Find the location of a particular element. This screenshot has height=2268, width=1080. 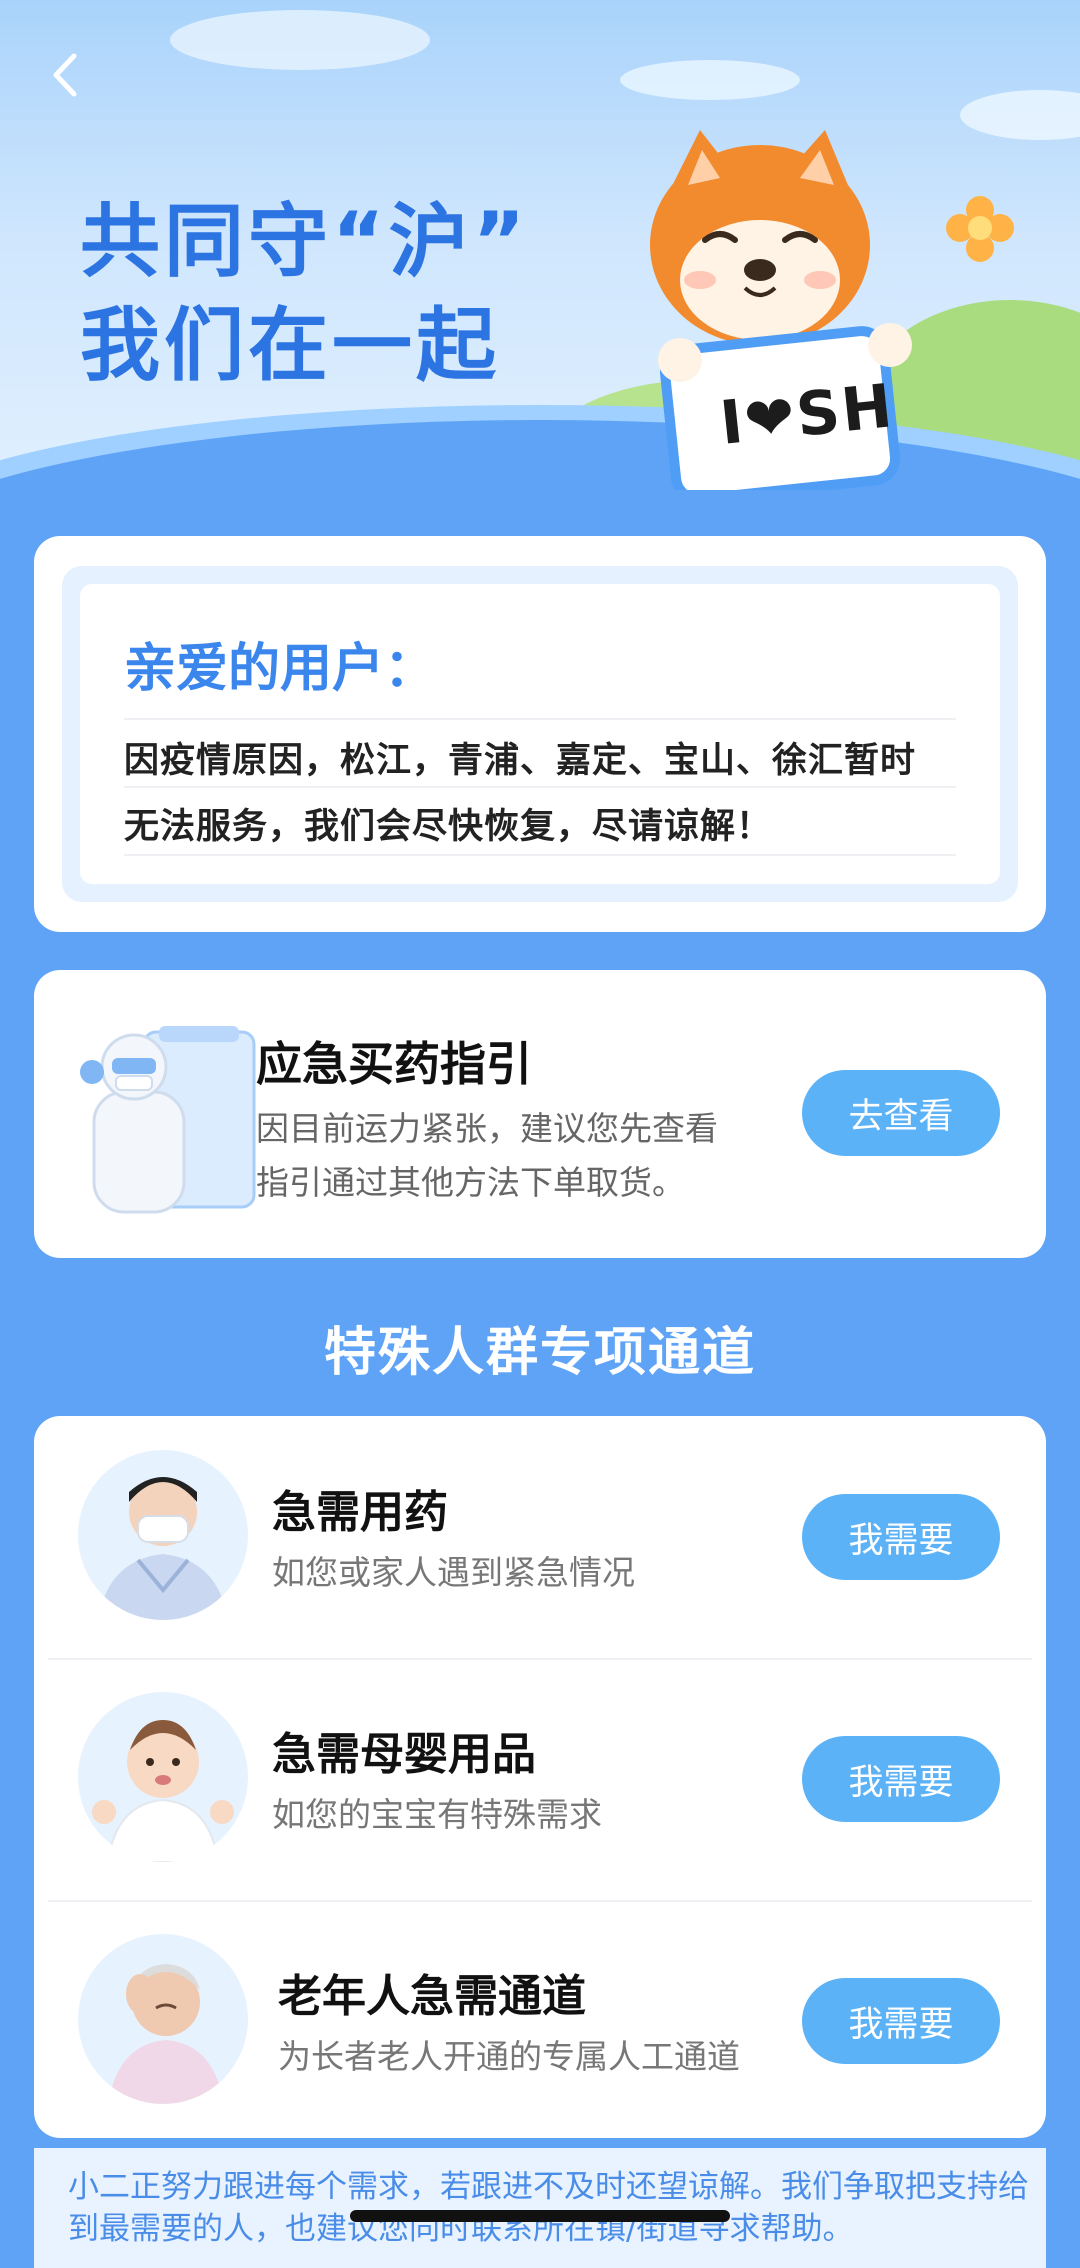

hero-title-line1: 共同守“沪” is located at coordinates (305, 241).